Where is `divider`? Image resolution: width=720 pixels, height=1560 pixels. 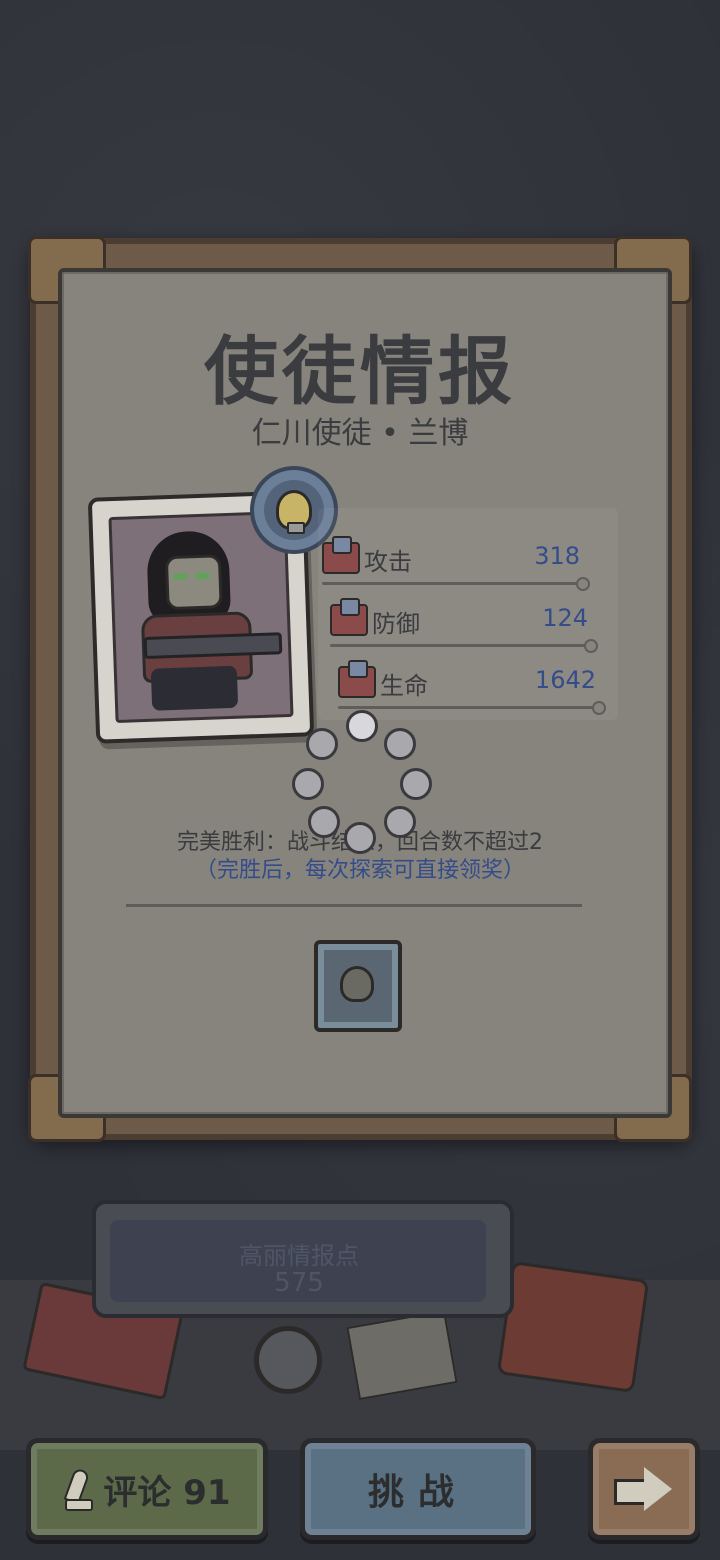 divider is located at coordinates (354, 905).